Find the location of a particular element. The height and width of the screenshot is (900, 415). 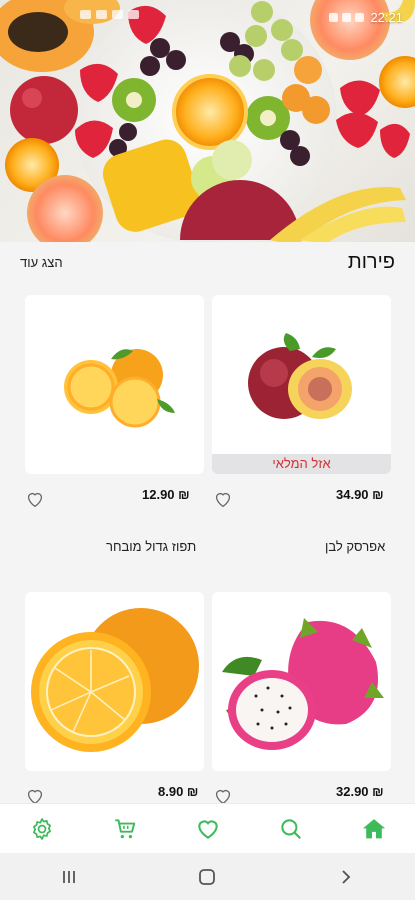

gear-icon is located at coordinates (41, 828).